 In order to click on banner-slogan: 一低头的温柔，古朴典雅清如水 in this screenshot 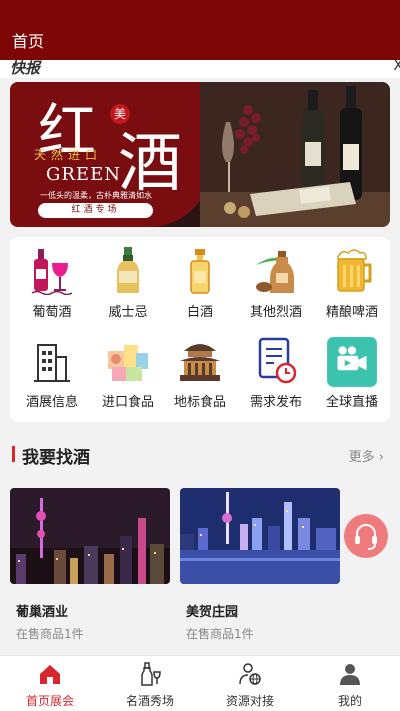, I will do `click(96, 195)`.